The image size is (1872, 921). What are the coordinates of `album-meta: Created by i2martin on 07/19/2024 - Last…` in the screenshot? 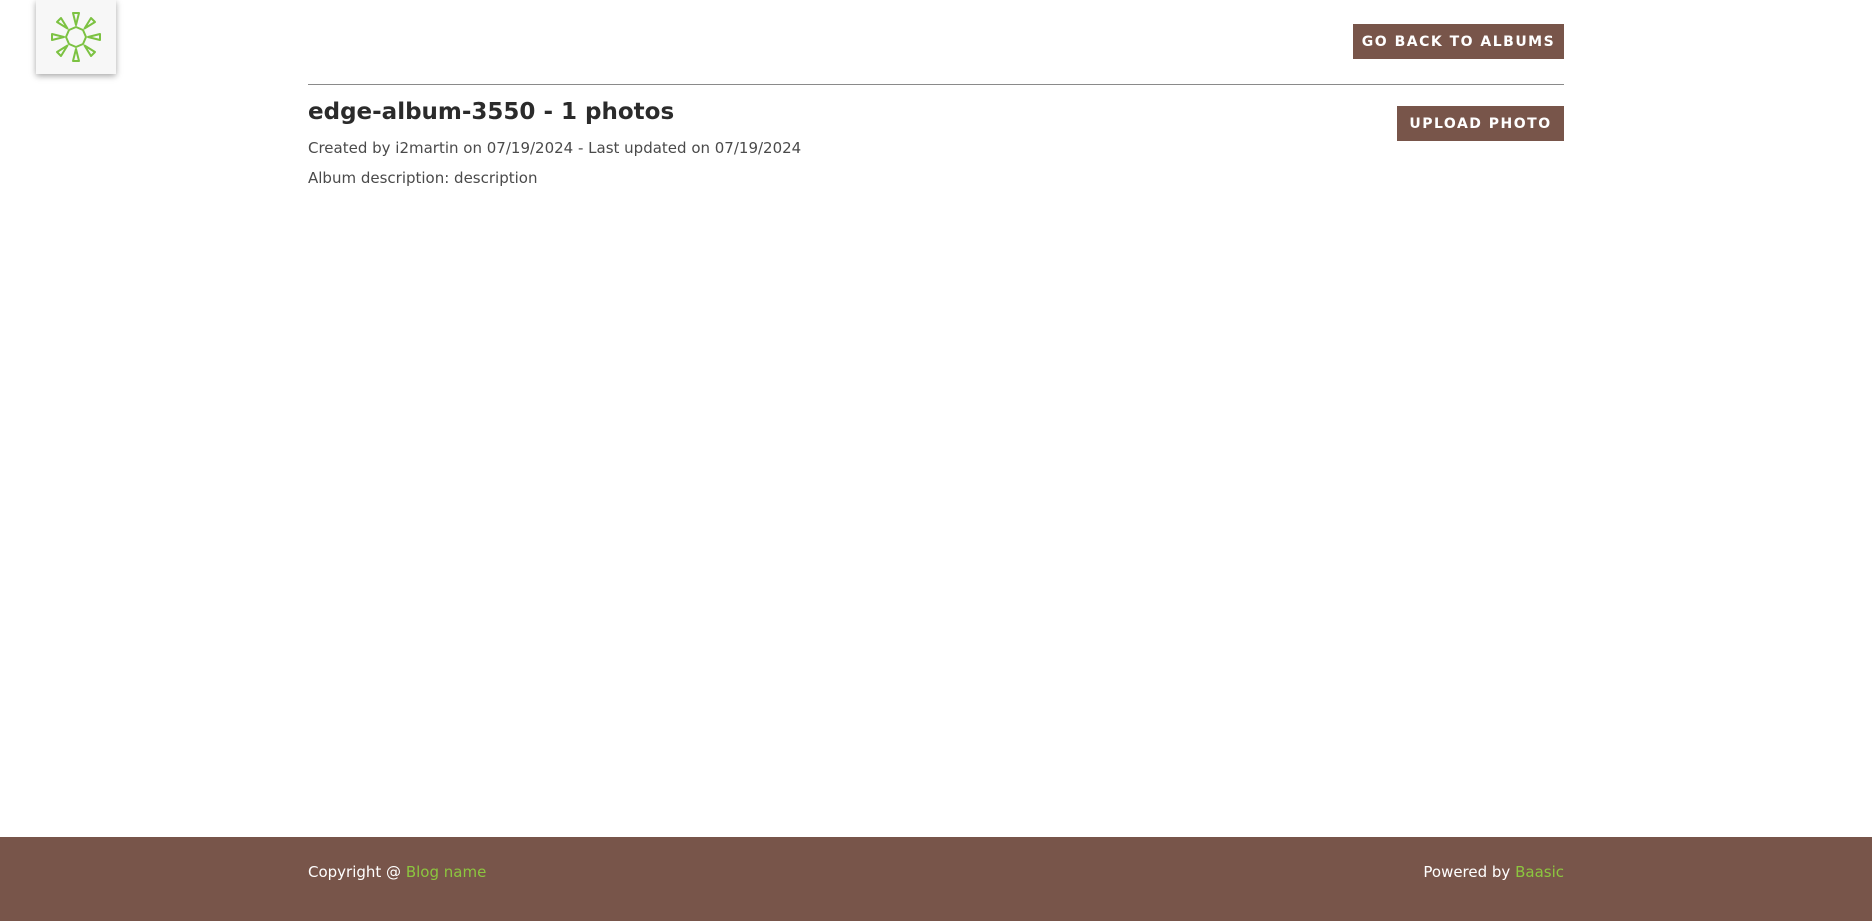 It's located at (555, 148).